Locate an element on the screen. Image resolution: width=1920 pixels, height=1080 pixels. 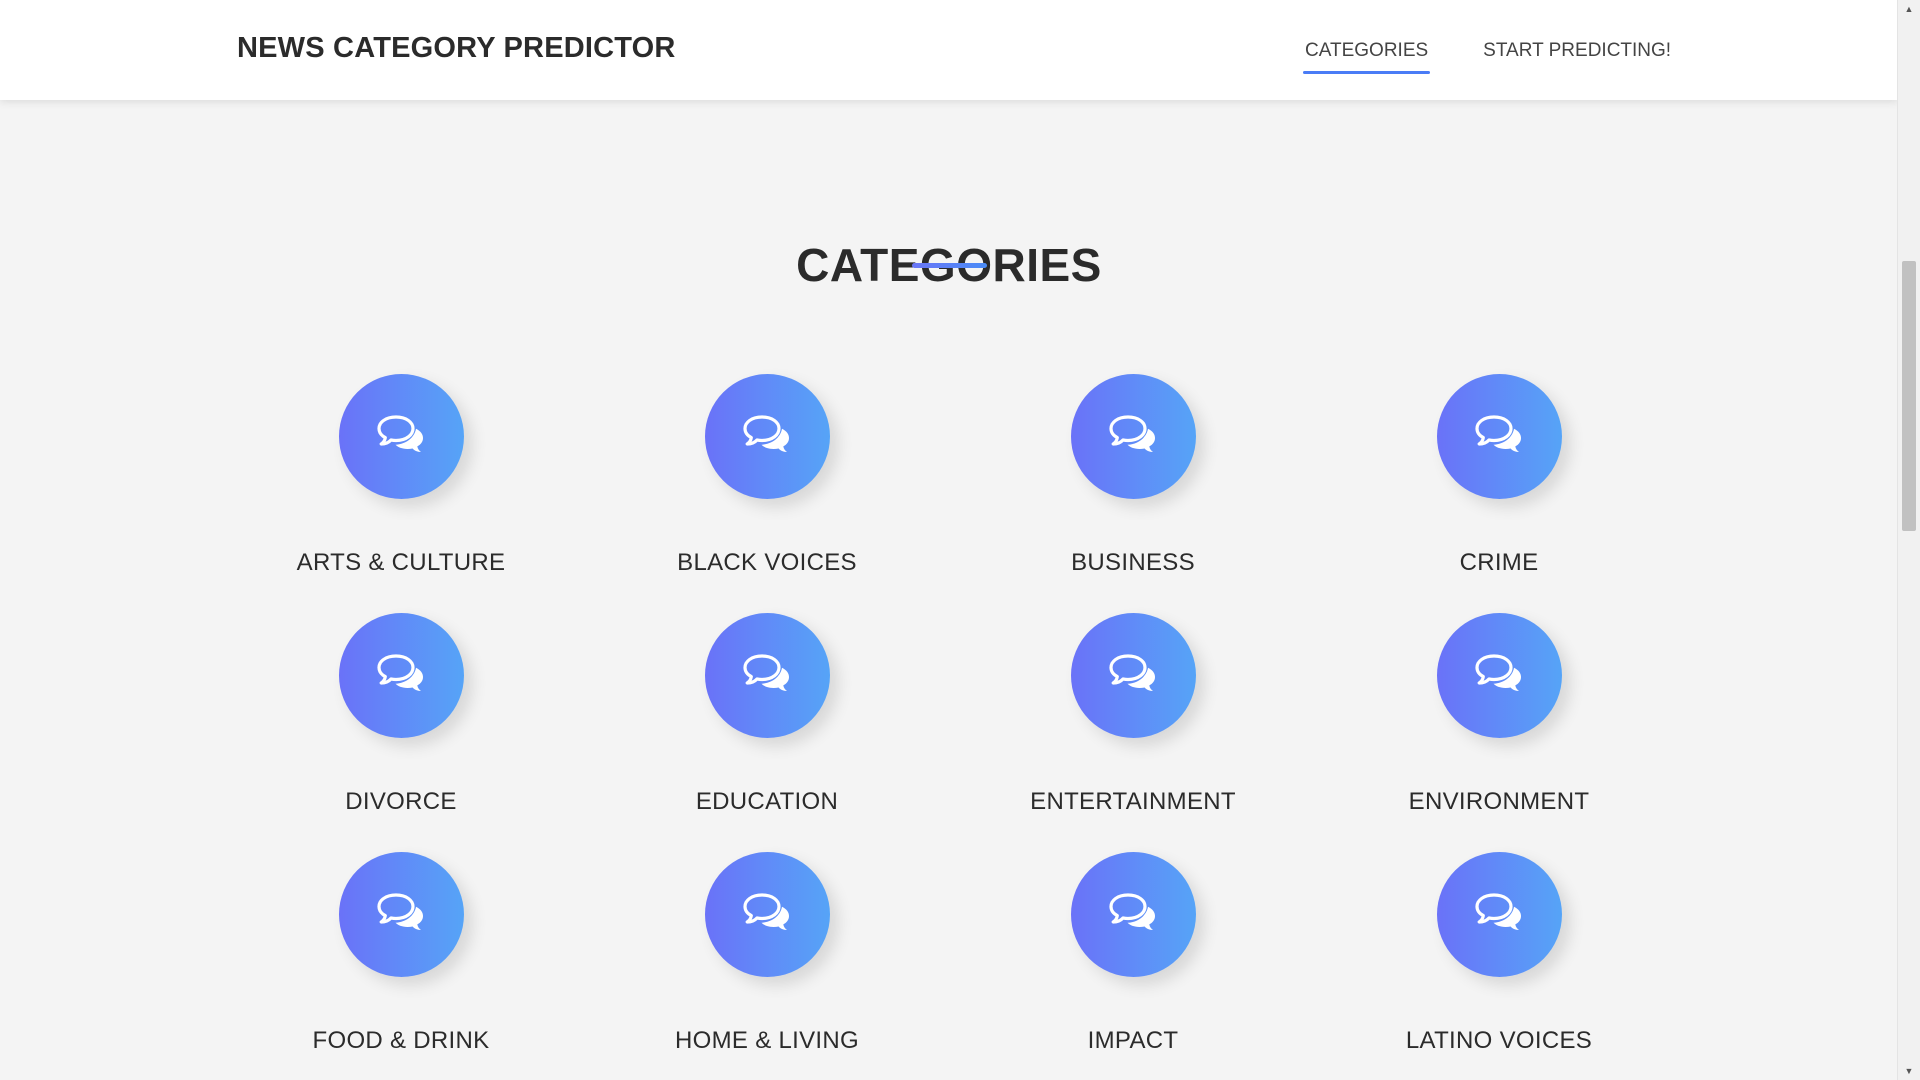
category-card: ARTS & CULTURE is located at coordinates (401, 493).